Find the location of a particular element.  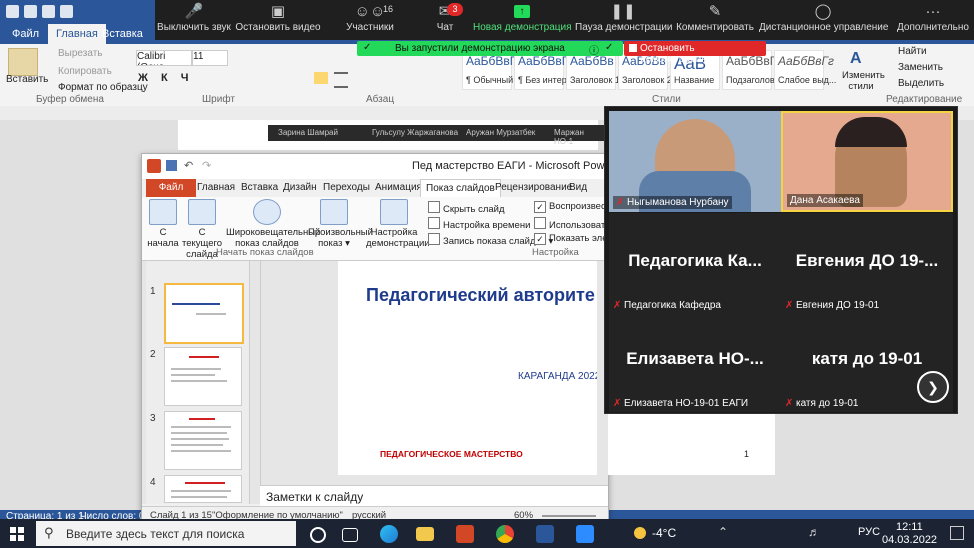

info-icon: ⓘ is located at coordinates (594, 49).